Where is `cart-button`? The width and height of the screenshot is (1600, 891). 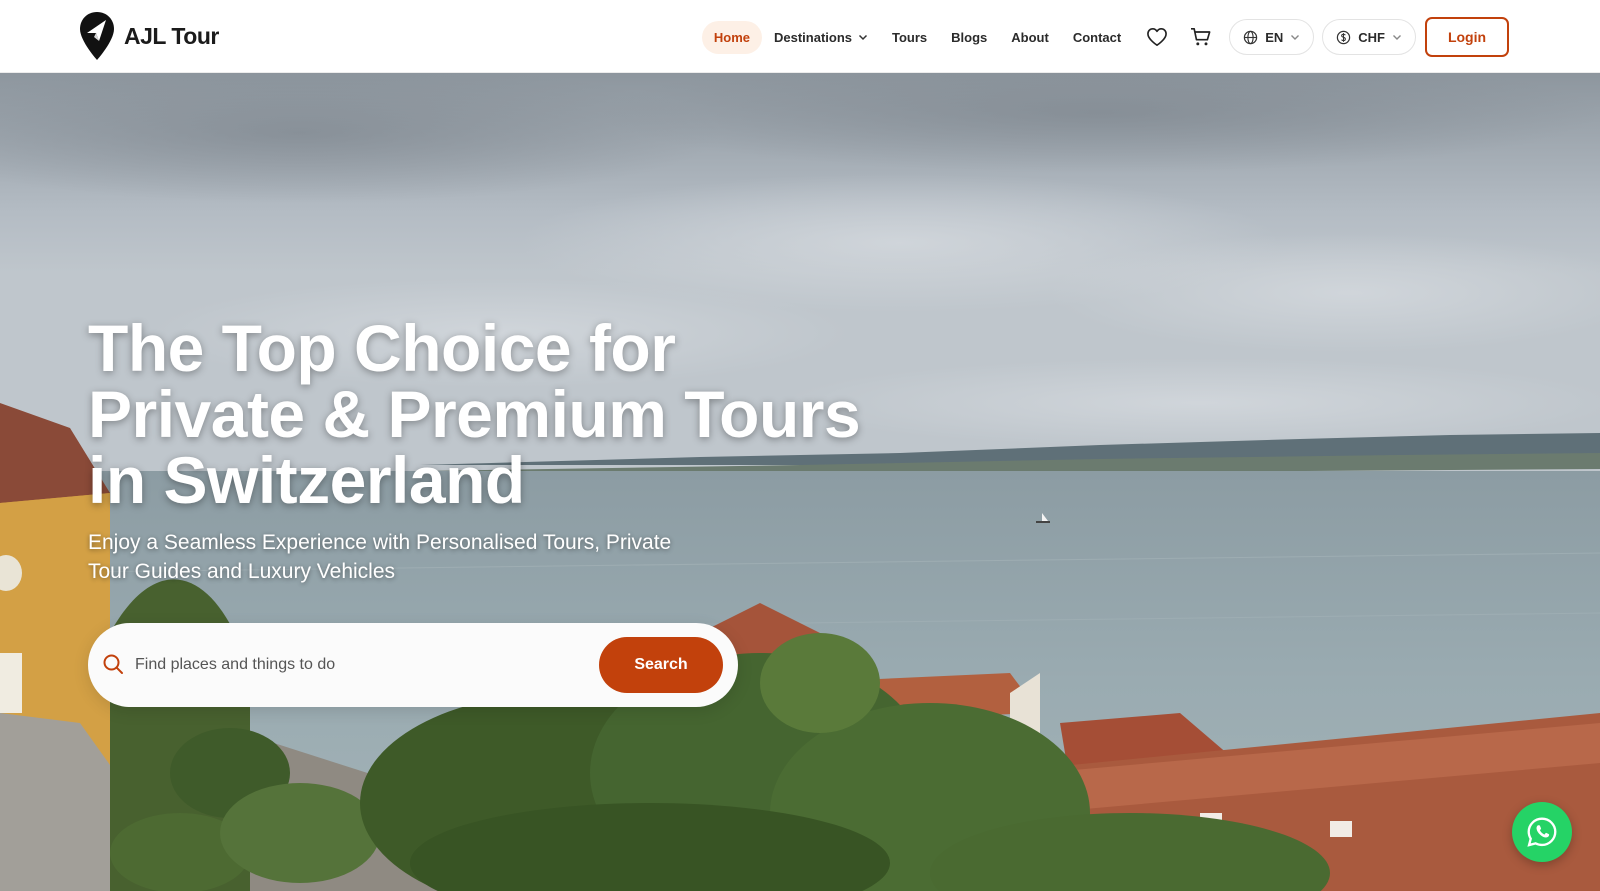
cart-button is located at coordinates (1201, 37).